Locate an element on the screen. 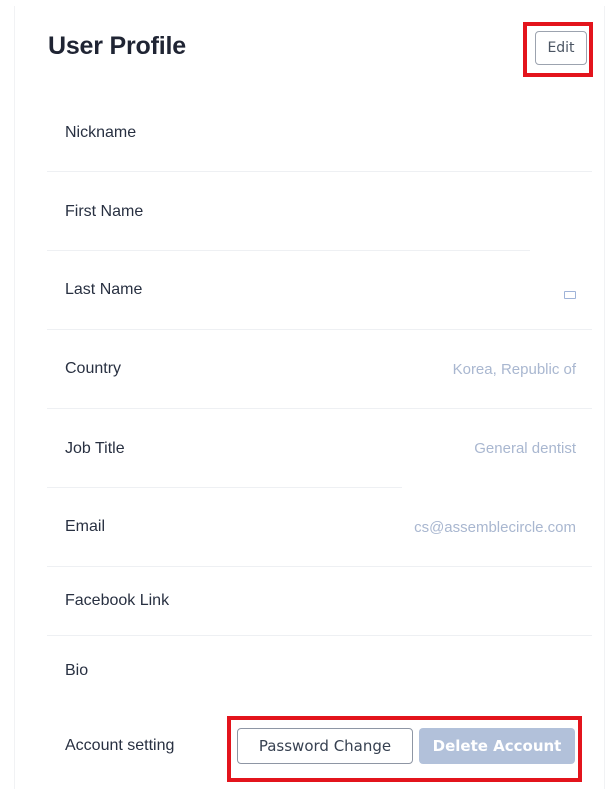 The height and width of the screenshot is (795, 613). job-title-row: Job Title General dentist is located at coordinates (319, 448).